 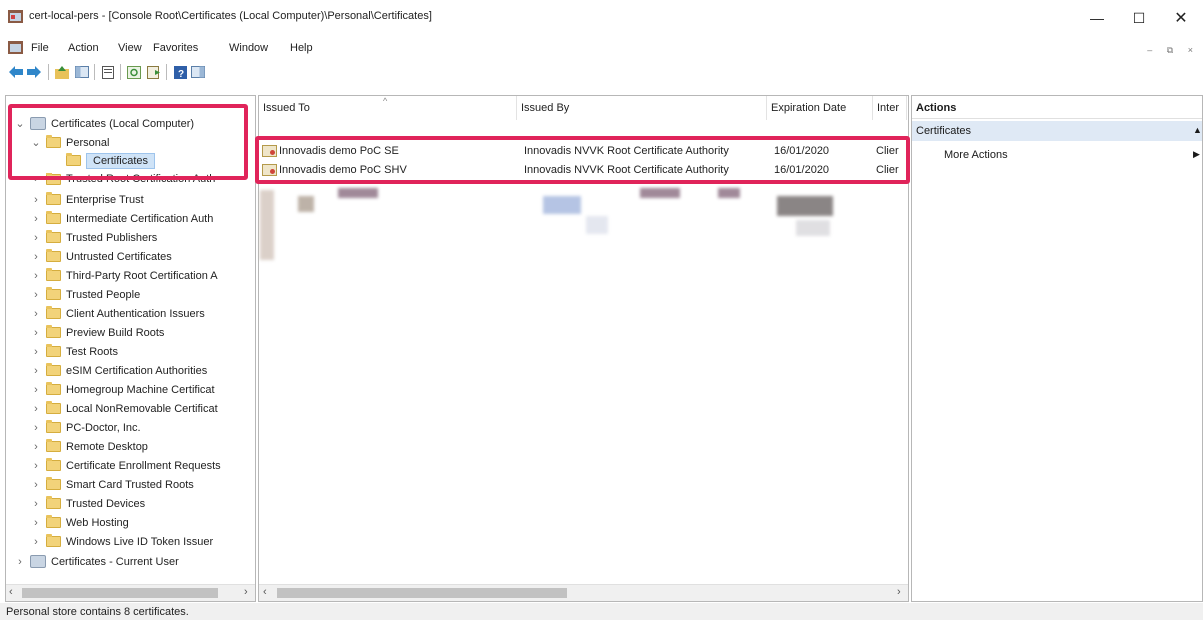 I want to click on tree-node-label: PC-Doctor, Inc., so click(x=103, y=427).